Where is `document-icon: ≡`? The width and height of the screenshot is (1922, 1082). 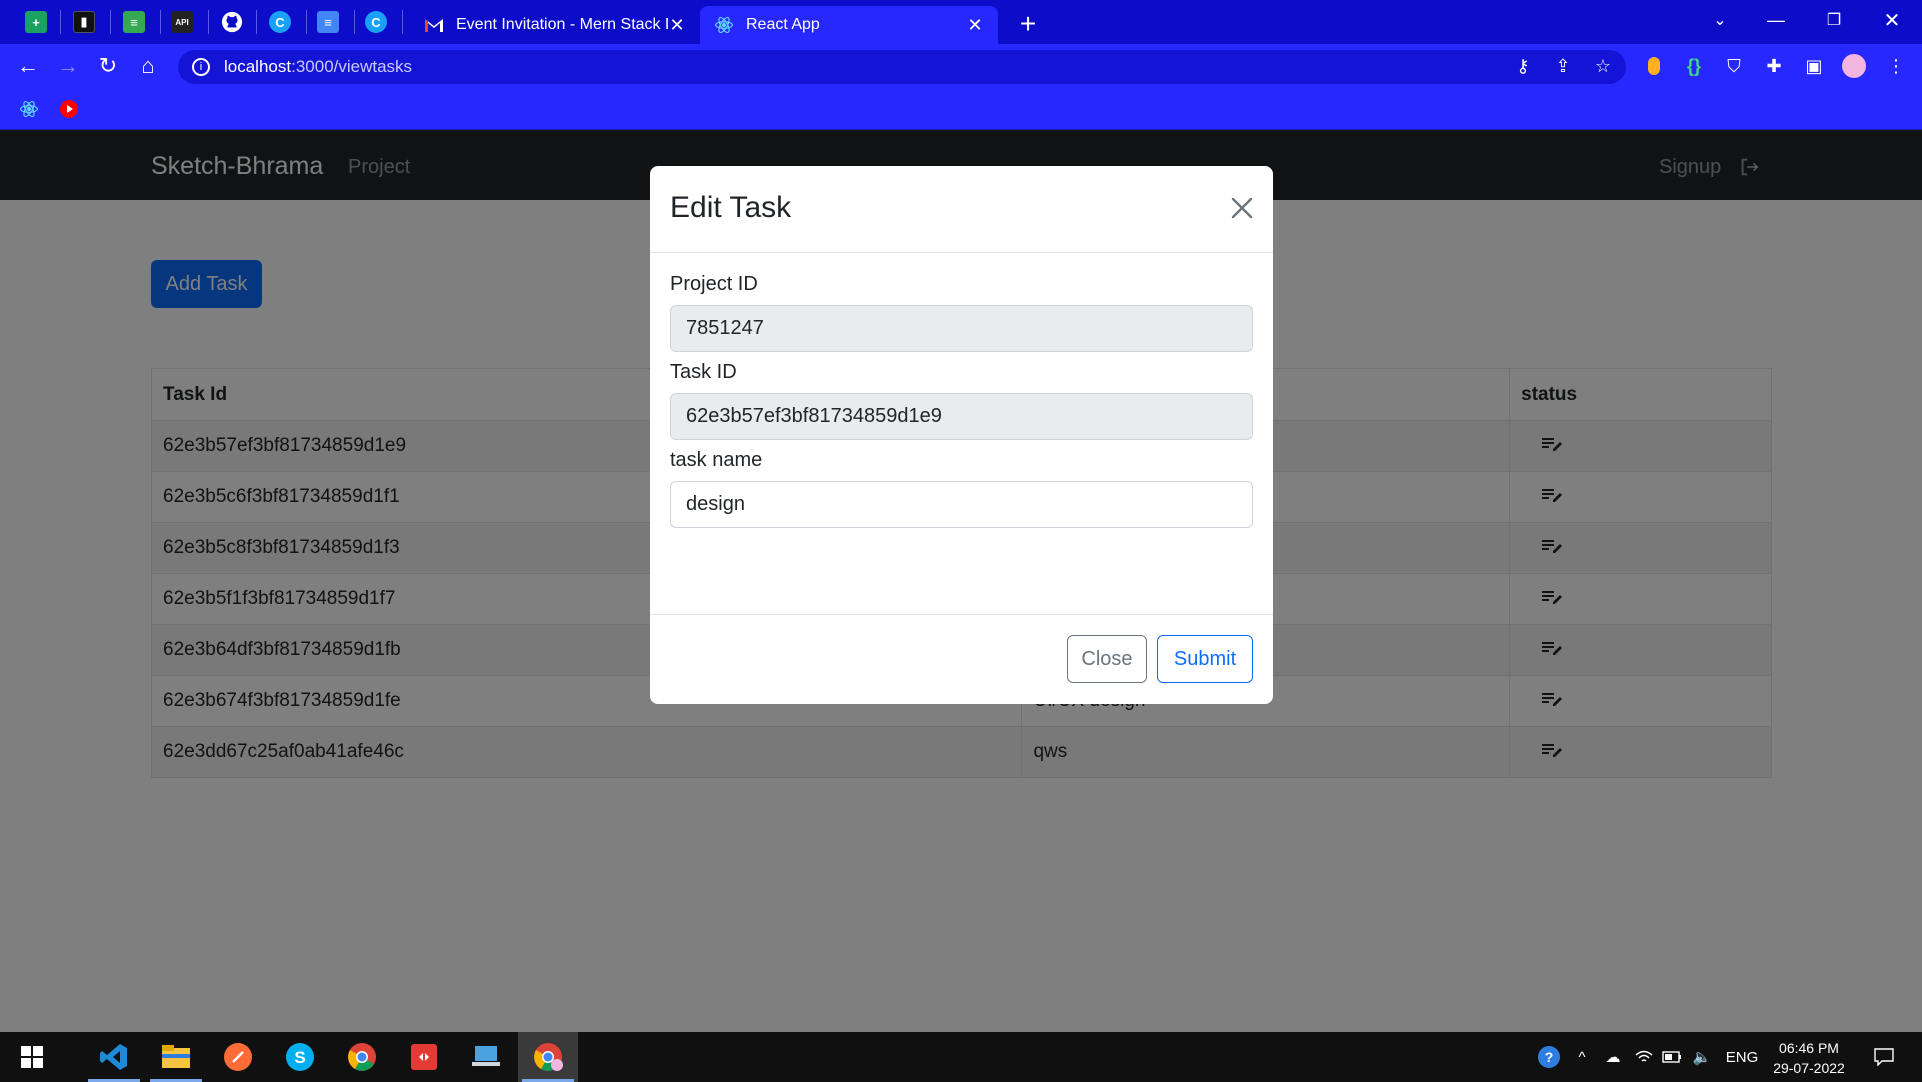
document-icon: ≡ is located at coordinates (134, 22).